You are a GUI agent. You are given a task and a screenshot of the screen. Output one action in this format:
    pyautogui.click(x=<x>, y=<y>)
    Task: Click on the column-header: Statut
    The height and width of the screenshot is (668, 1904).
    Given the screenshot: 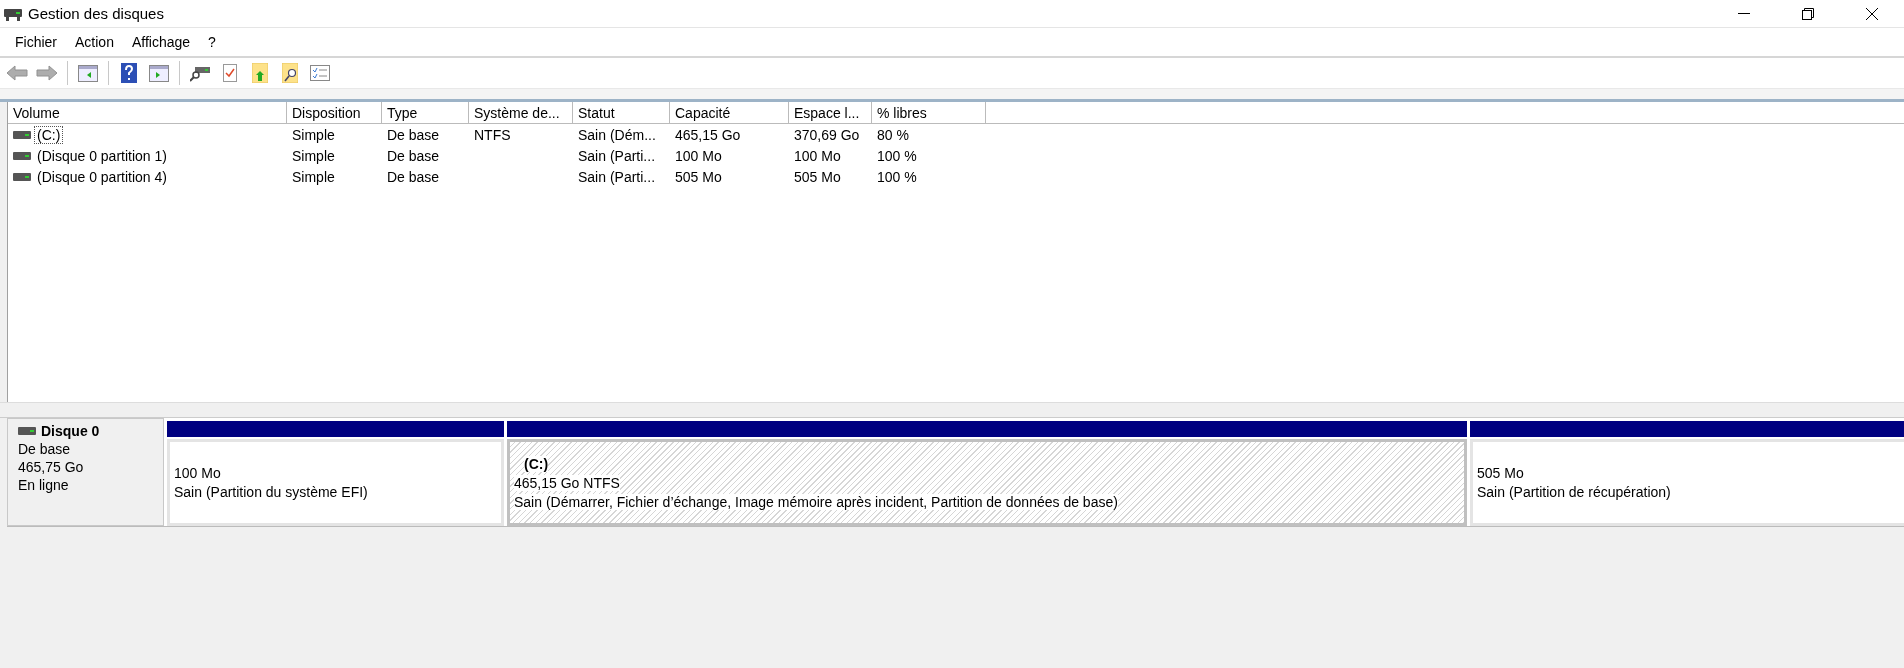 What is the action you would take?
    pyautogui.click(x=621, y=113)
    